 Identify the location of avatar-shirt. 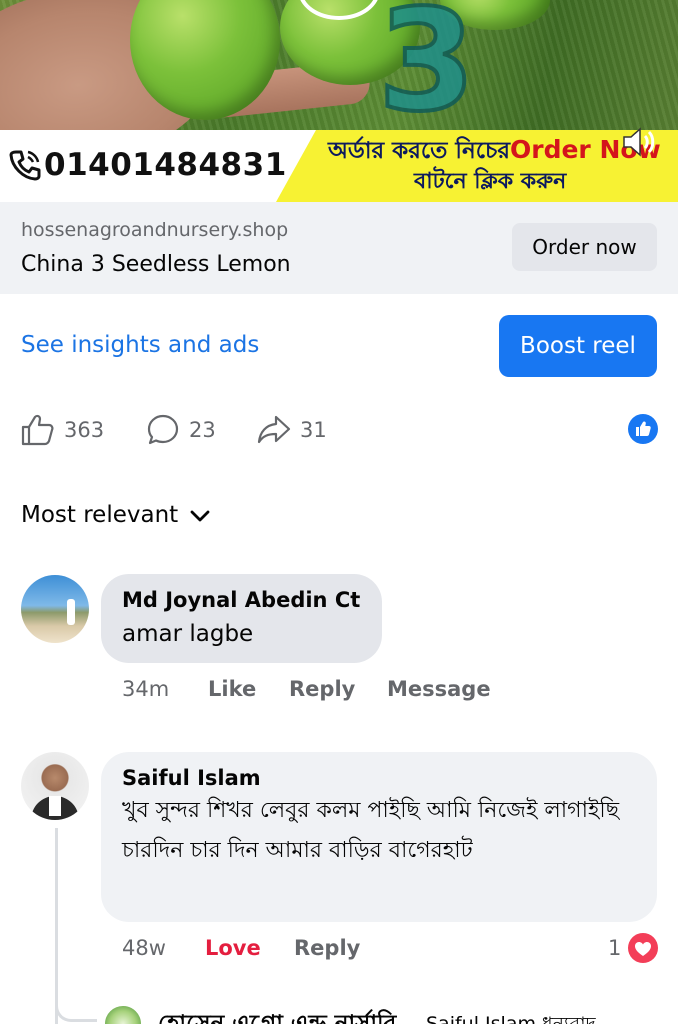
(55, 806).